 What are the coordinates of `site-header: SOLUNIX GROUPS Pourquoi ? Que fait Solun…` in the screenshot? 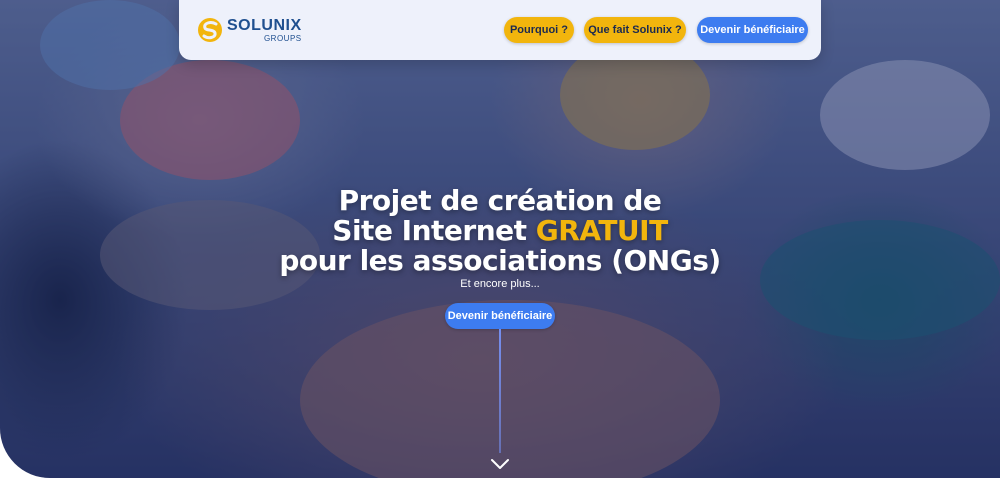 It's located at (500, 30).